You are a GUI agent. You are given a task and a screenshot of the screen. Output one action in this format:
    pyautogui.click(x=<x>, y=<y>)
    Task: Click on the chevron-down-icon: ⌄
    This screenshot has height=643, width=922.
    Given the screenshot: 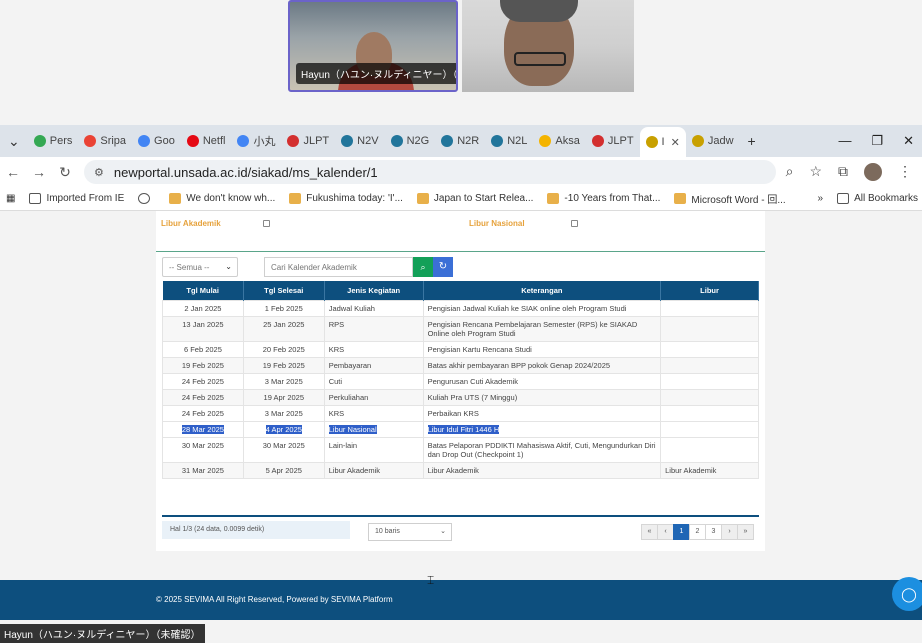 What is the action you would take?
    pyautogui.click(x=443, y=531)
    